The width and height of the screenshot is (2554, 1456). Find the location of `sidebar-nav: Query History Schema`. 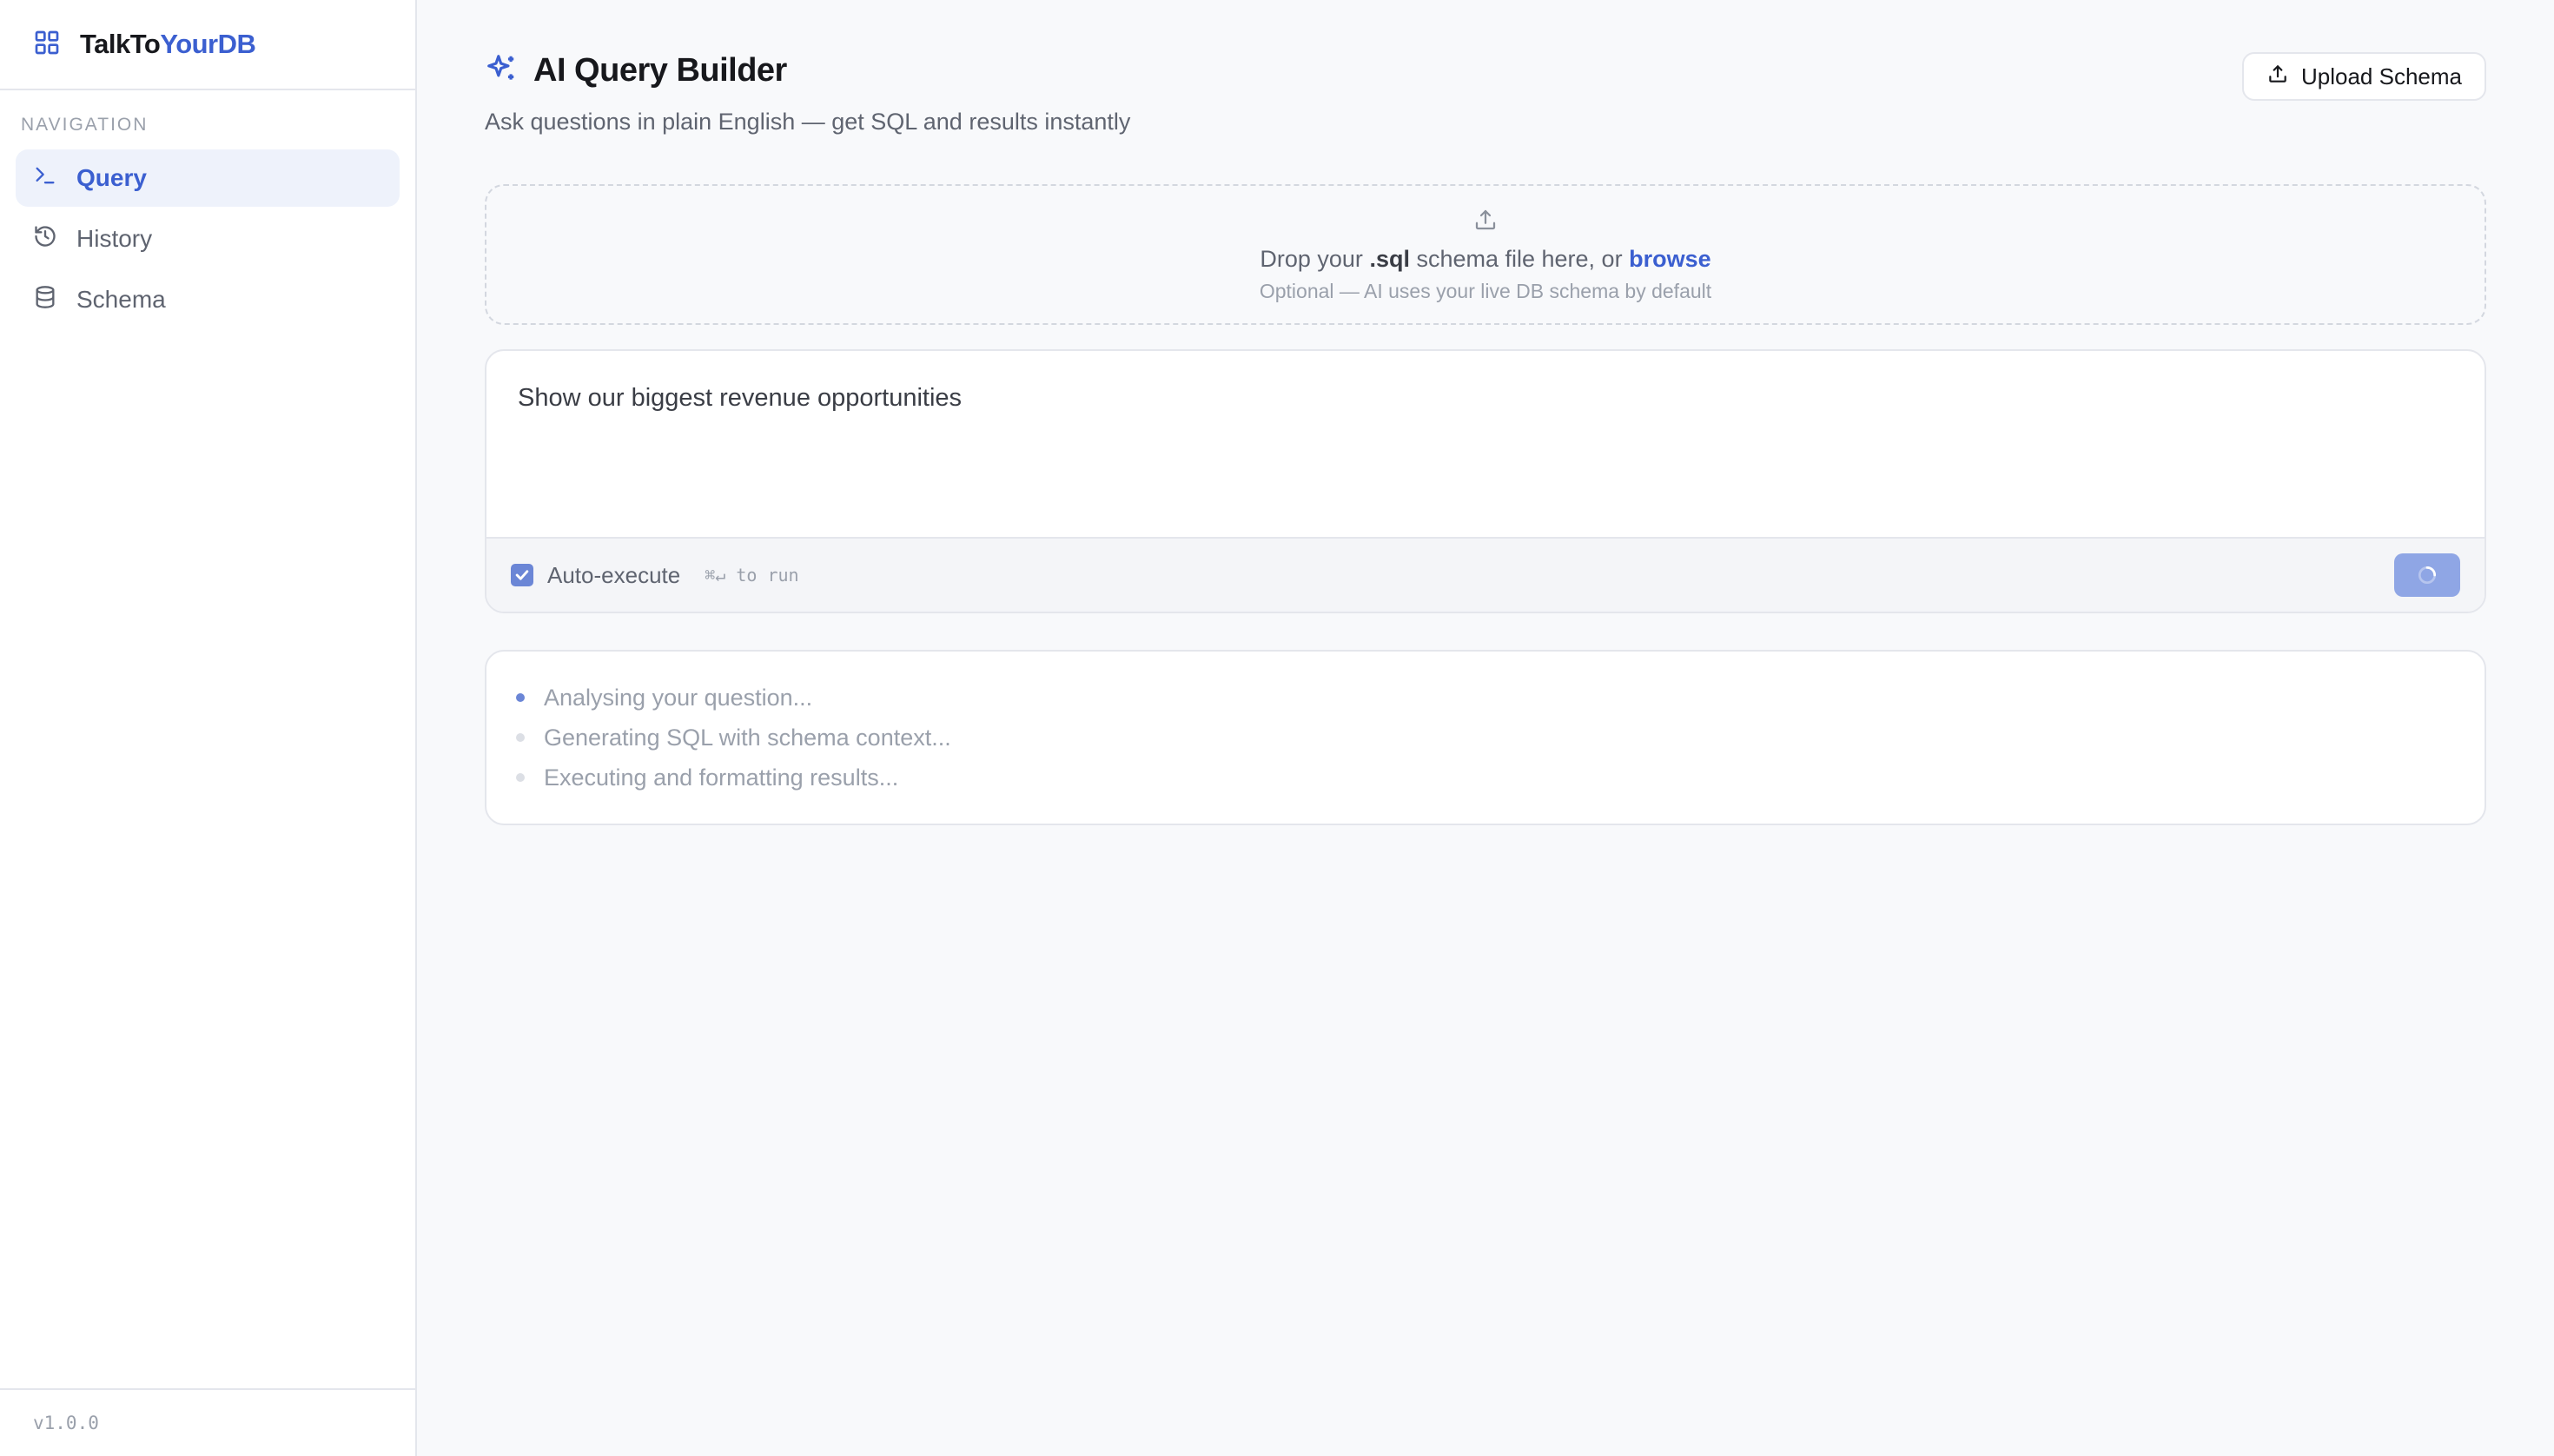

sidebar-nav: Query History Schema is located at coordinates (208, 238).